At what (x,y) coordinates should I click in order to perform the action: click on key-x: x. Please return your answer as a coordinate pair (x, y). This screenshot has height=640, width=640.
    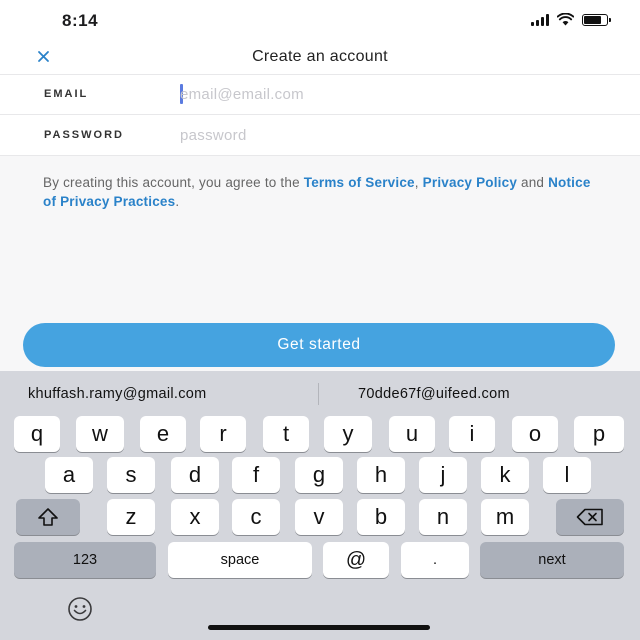
    Looking at the image, I should click on (195, 517).